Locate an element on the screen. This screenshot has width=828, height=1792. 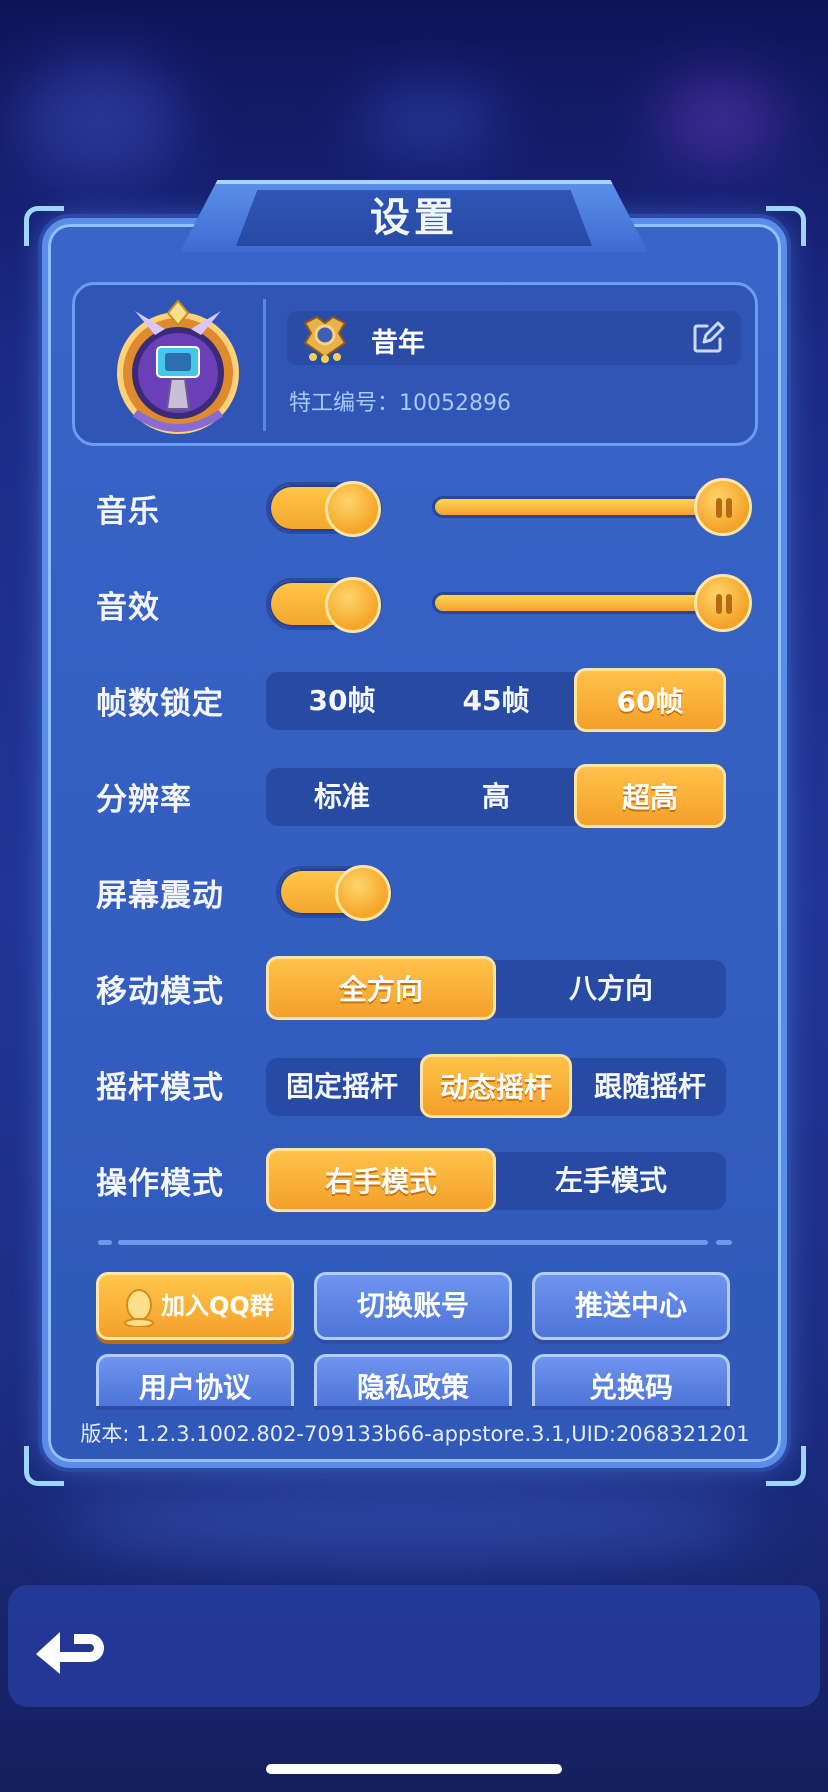
fps-option-45: 45帧 is located at coordinates (496, 701).